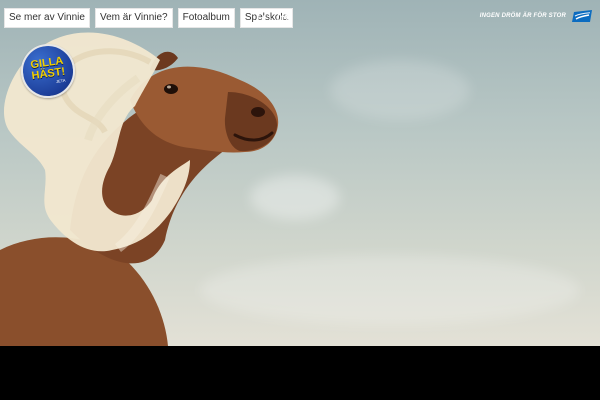  I want to click on share-icon, so click(284, 18).